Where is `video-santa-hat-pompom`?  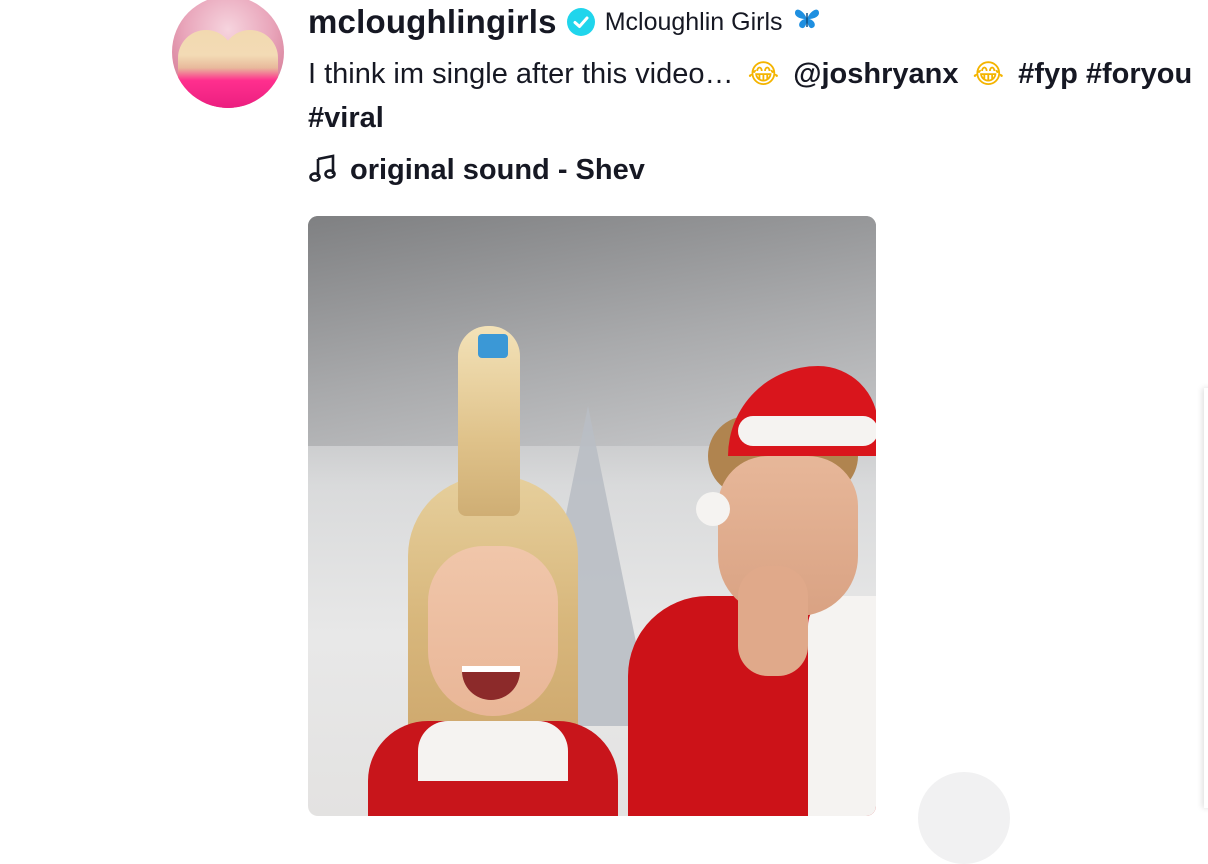
video-santa-hat-pompom is located at coordinates (713, 509).